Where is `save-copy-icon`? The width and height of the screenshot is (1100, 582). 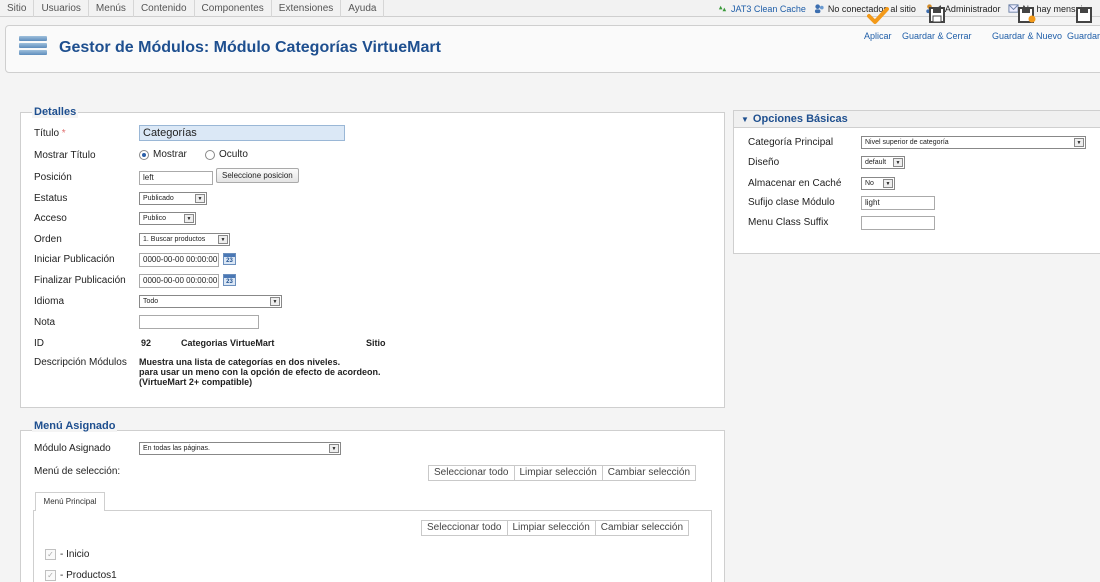
save-copy-icon is located at coordinates (1083, 15).